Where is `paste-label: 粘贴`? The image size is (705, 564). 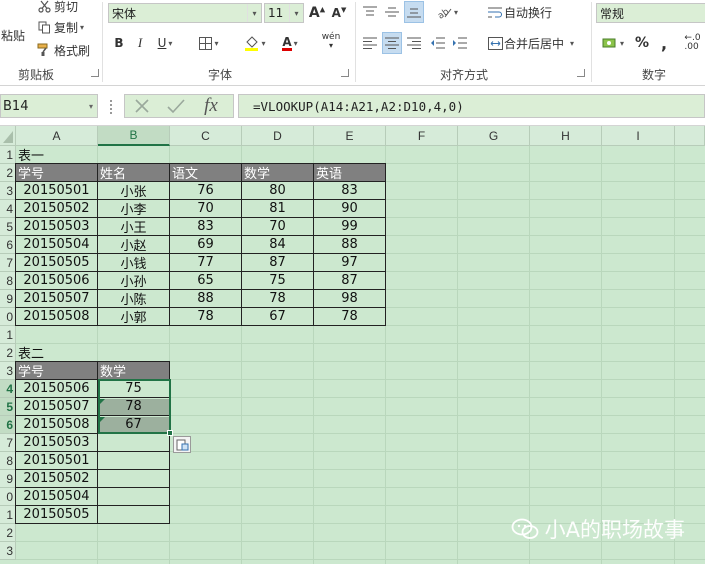
paste-label: 粘贴 is located at coordinates (12, 35).